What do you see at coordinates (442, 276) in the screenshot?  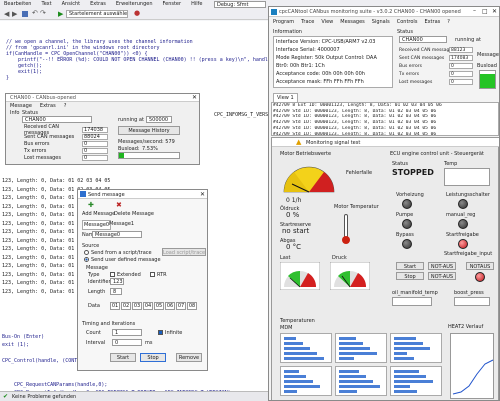 I see `ecu-notaus3-button: NOT-AUS` at bounding box center [442, 276].